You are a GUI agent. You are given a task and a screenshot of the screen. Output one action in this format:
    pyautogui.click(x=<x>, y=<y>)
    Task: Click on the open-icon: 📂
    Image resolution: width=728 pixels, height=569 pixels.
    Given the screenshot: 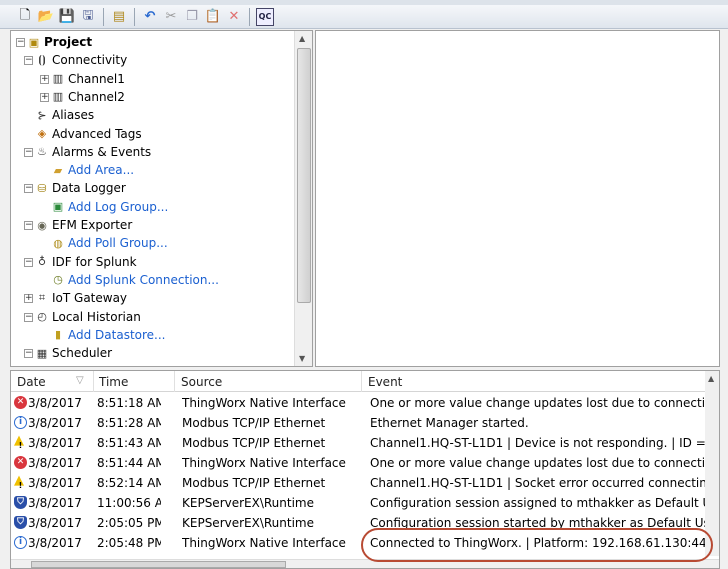 What is the action you would take?
    pyautogui.click(x=46, y=17)
    